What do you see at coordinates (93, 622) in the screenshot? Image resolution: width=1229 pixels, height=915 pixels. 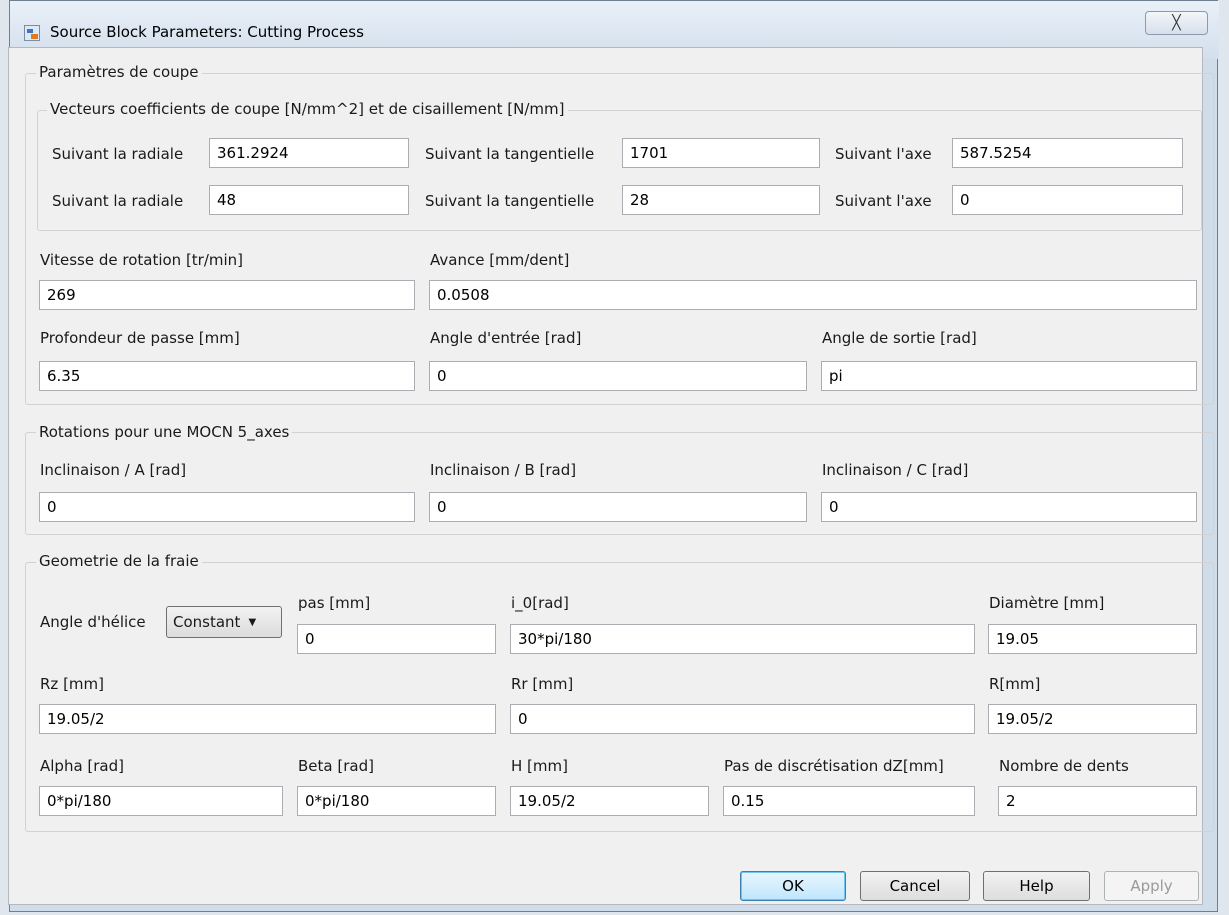 I see `helix-angle-label: Angle d'hélice` at bounding box center [93, 622].